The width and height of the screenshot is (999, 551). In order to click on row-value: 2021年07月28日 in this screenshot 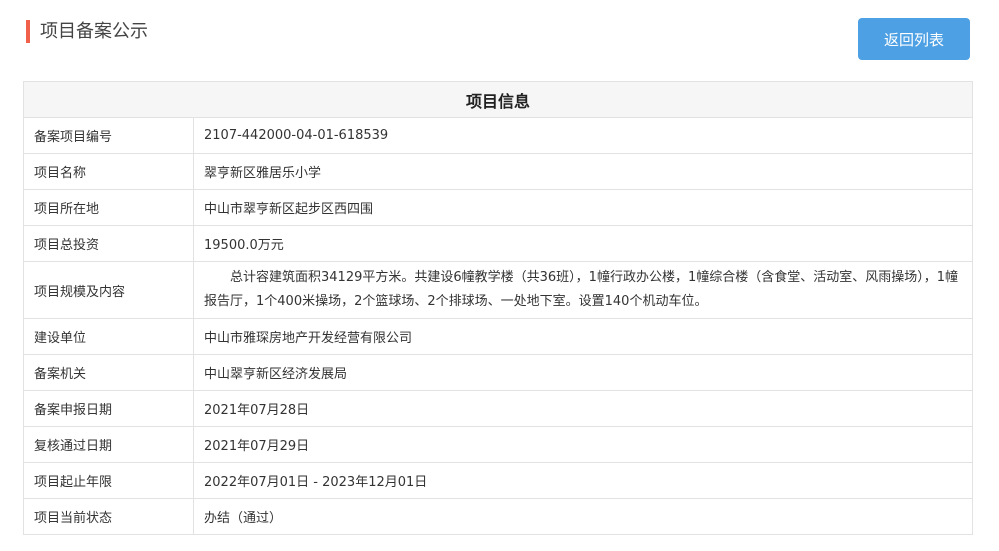, I will do `click(583, 408)`.